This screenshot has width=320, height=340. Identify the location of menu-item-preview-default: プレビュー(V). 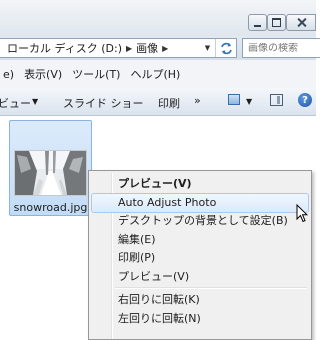
(200, 184).